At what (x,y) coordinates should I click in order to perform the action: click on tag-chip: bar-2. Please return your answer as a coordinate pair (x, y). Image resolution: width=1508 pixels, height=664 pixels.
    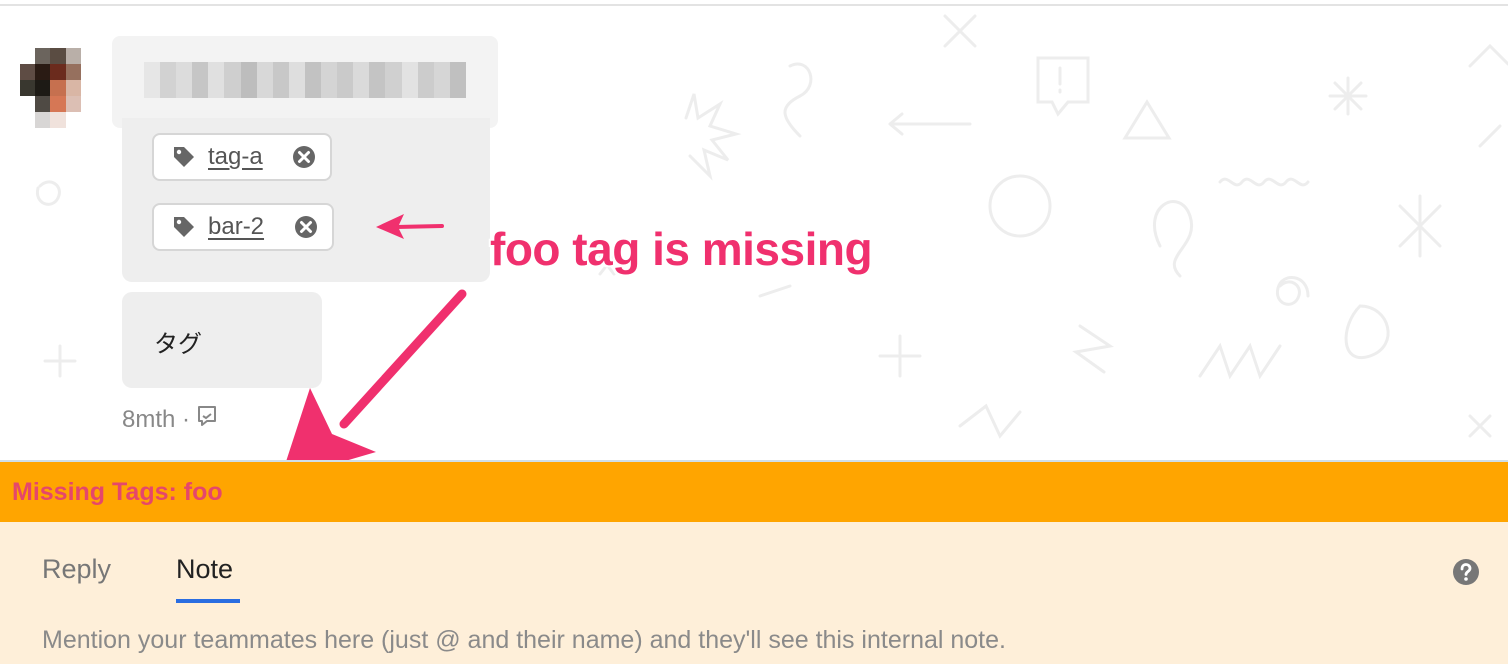
    Looking at the image, I should click on (243, 227).